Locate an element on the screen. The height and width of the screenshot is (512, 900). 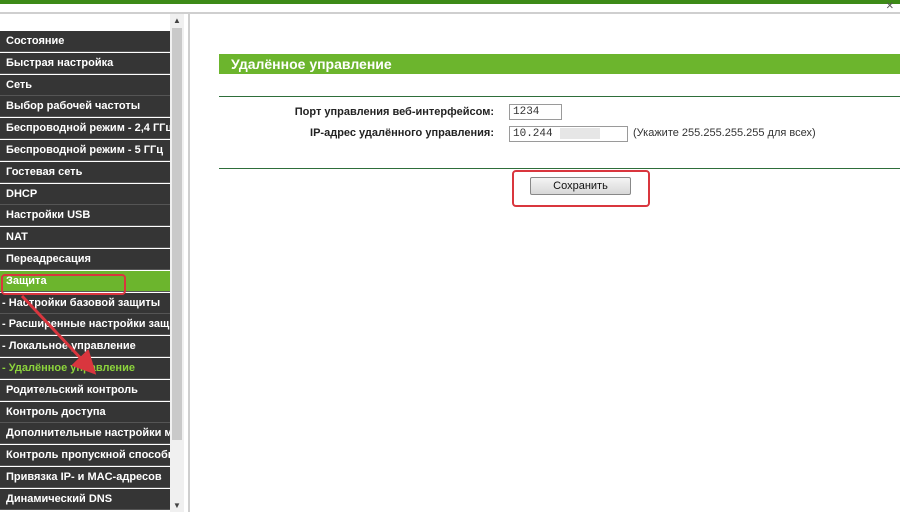
sidebar-item: Привязка IP- и MAC-адресов is located at coordinates (85, 477).